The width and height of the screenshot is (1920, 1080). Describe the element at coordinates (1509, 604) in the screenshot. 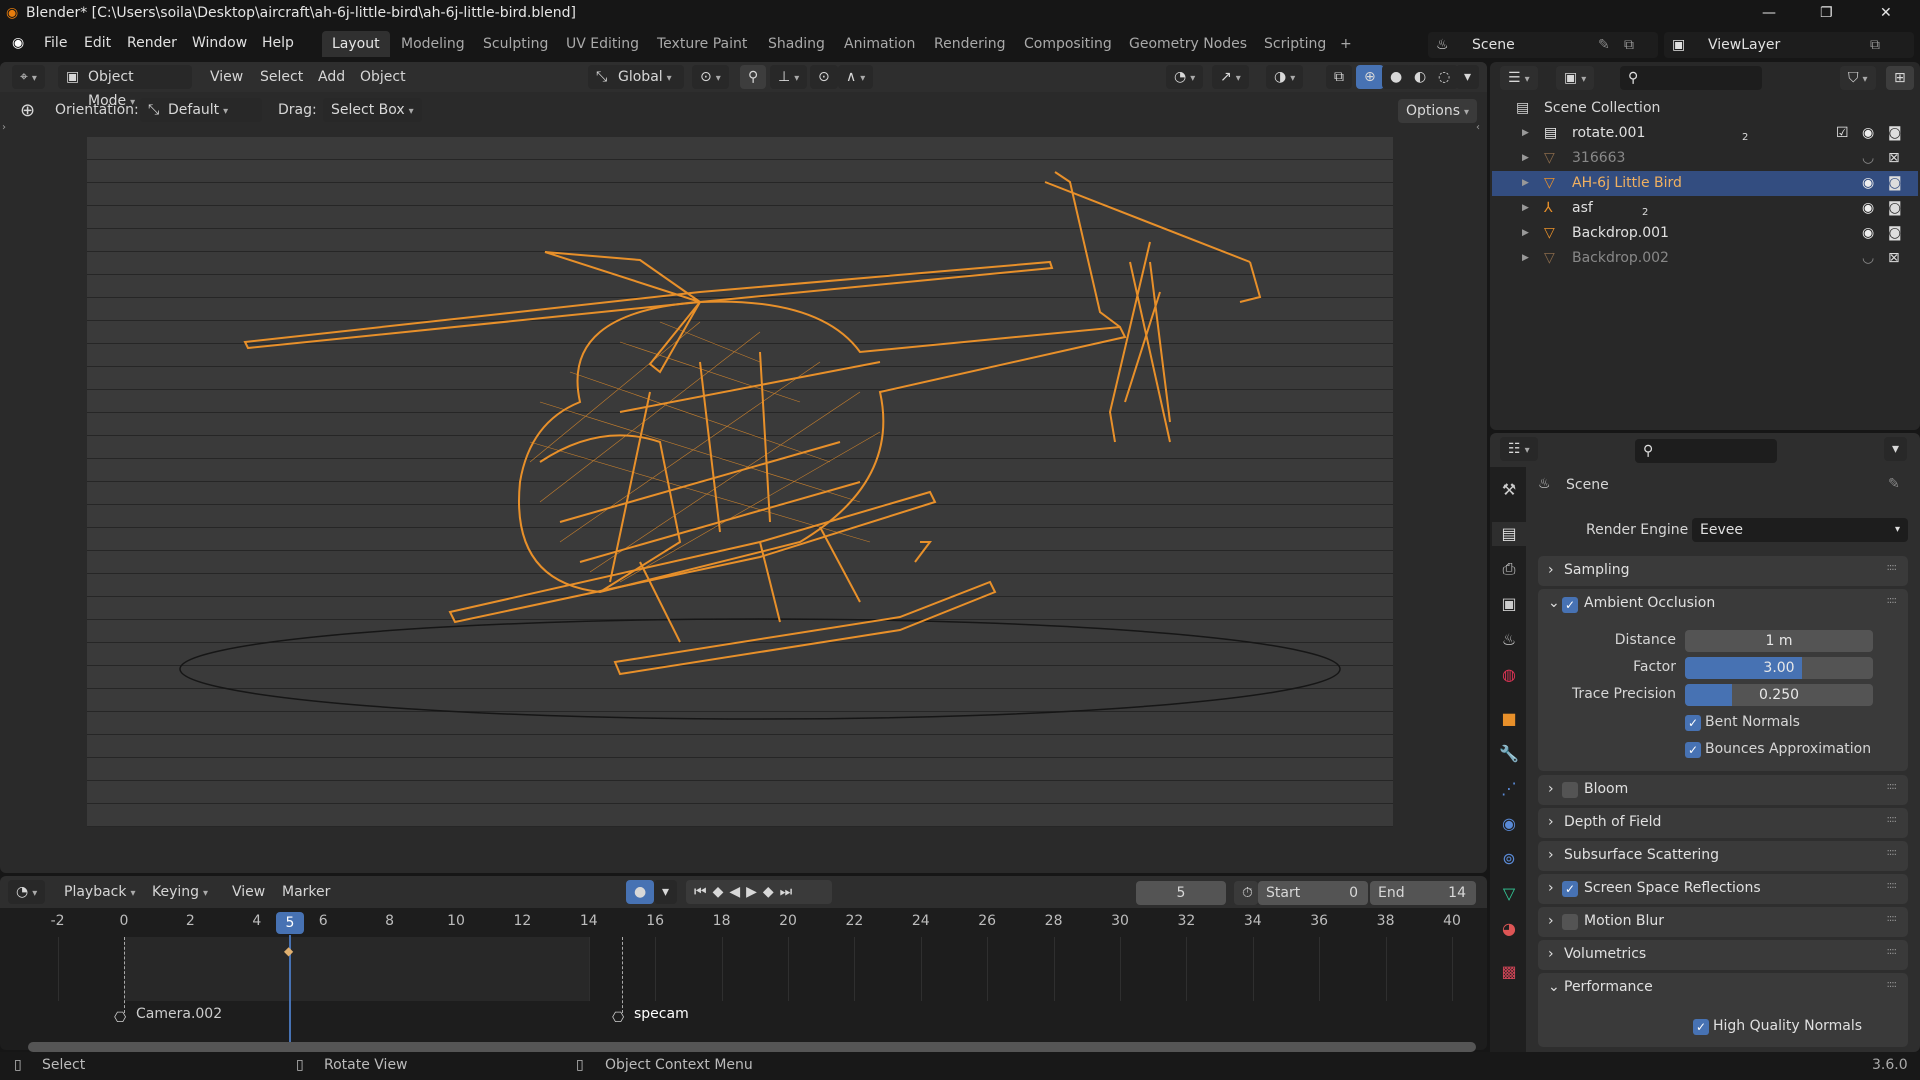

I see `view-layer-tab-icon: ▣` at that location.